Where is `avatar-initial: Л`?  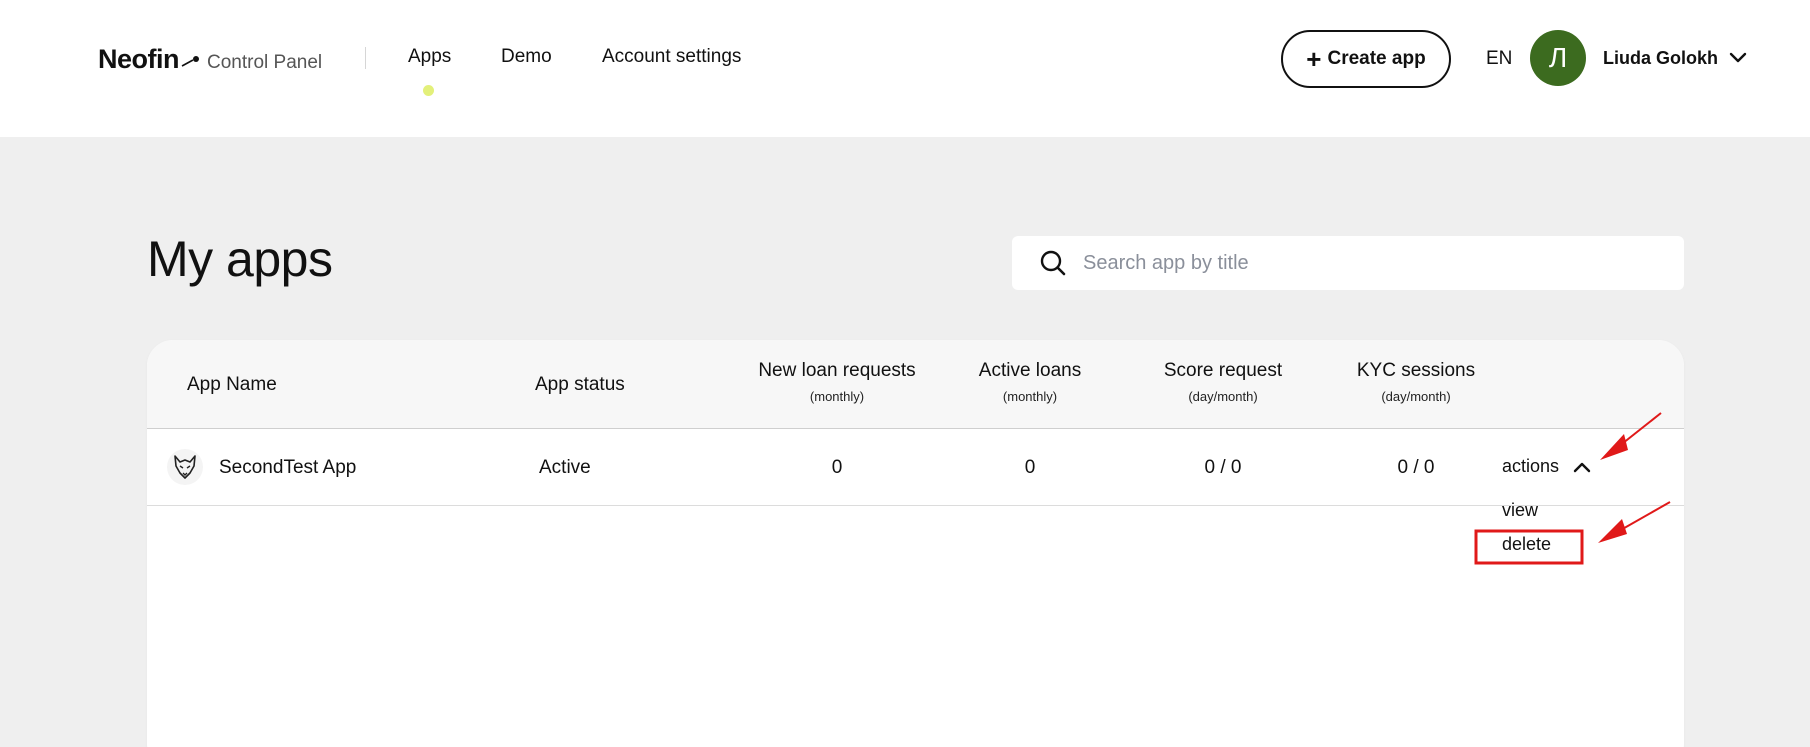 avatar-initial: Л is located at coordinates (1558, 57).